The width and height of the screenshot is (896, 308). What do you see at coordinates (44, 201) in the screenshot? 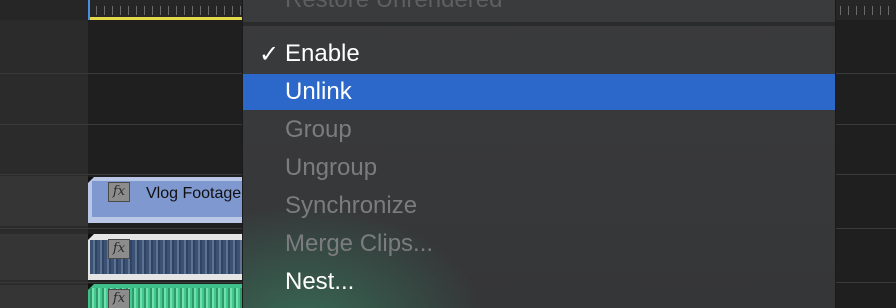
I see `video-track-header` at bounding box center [44, 201].